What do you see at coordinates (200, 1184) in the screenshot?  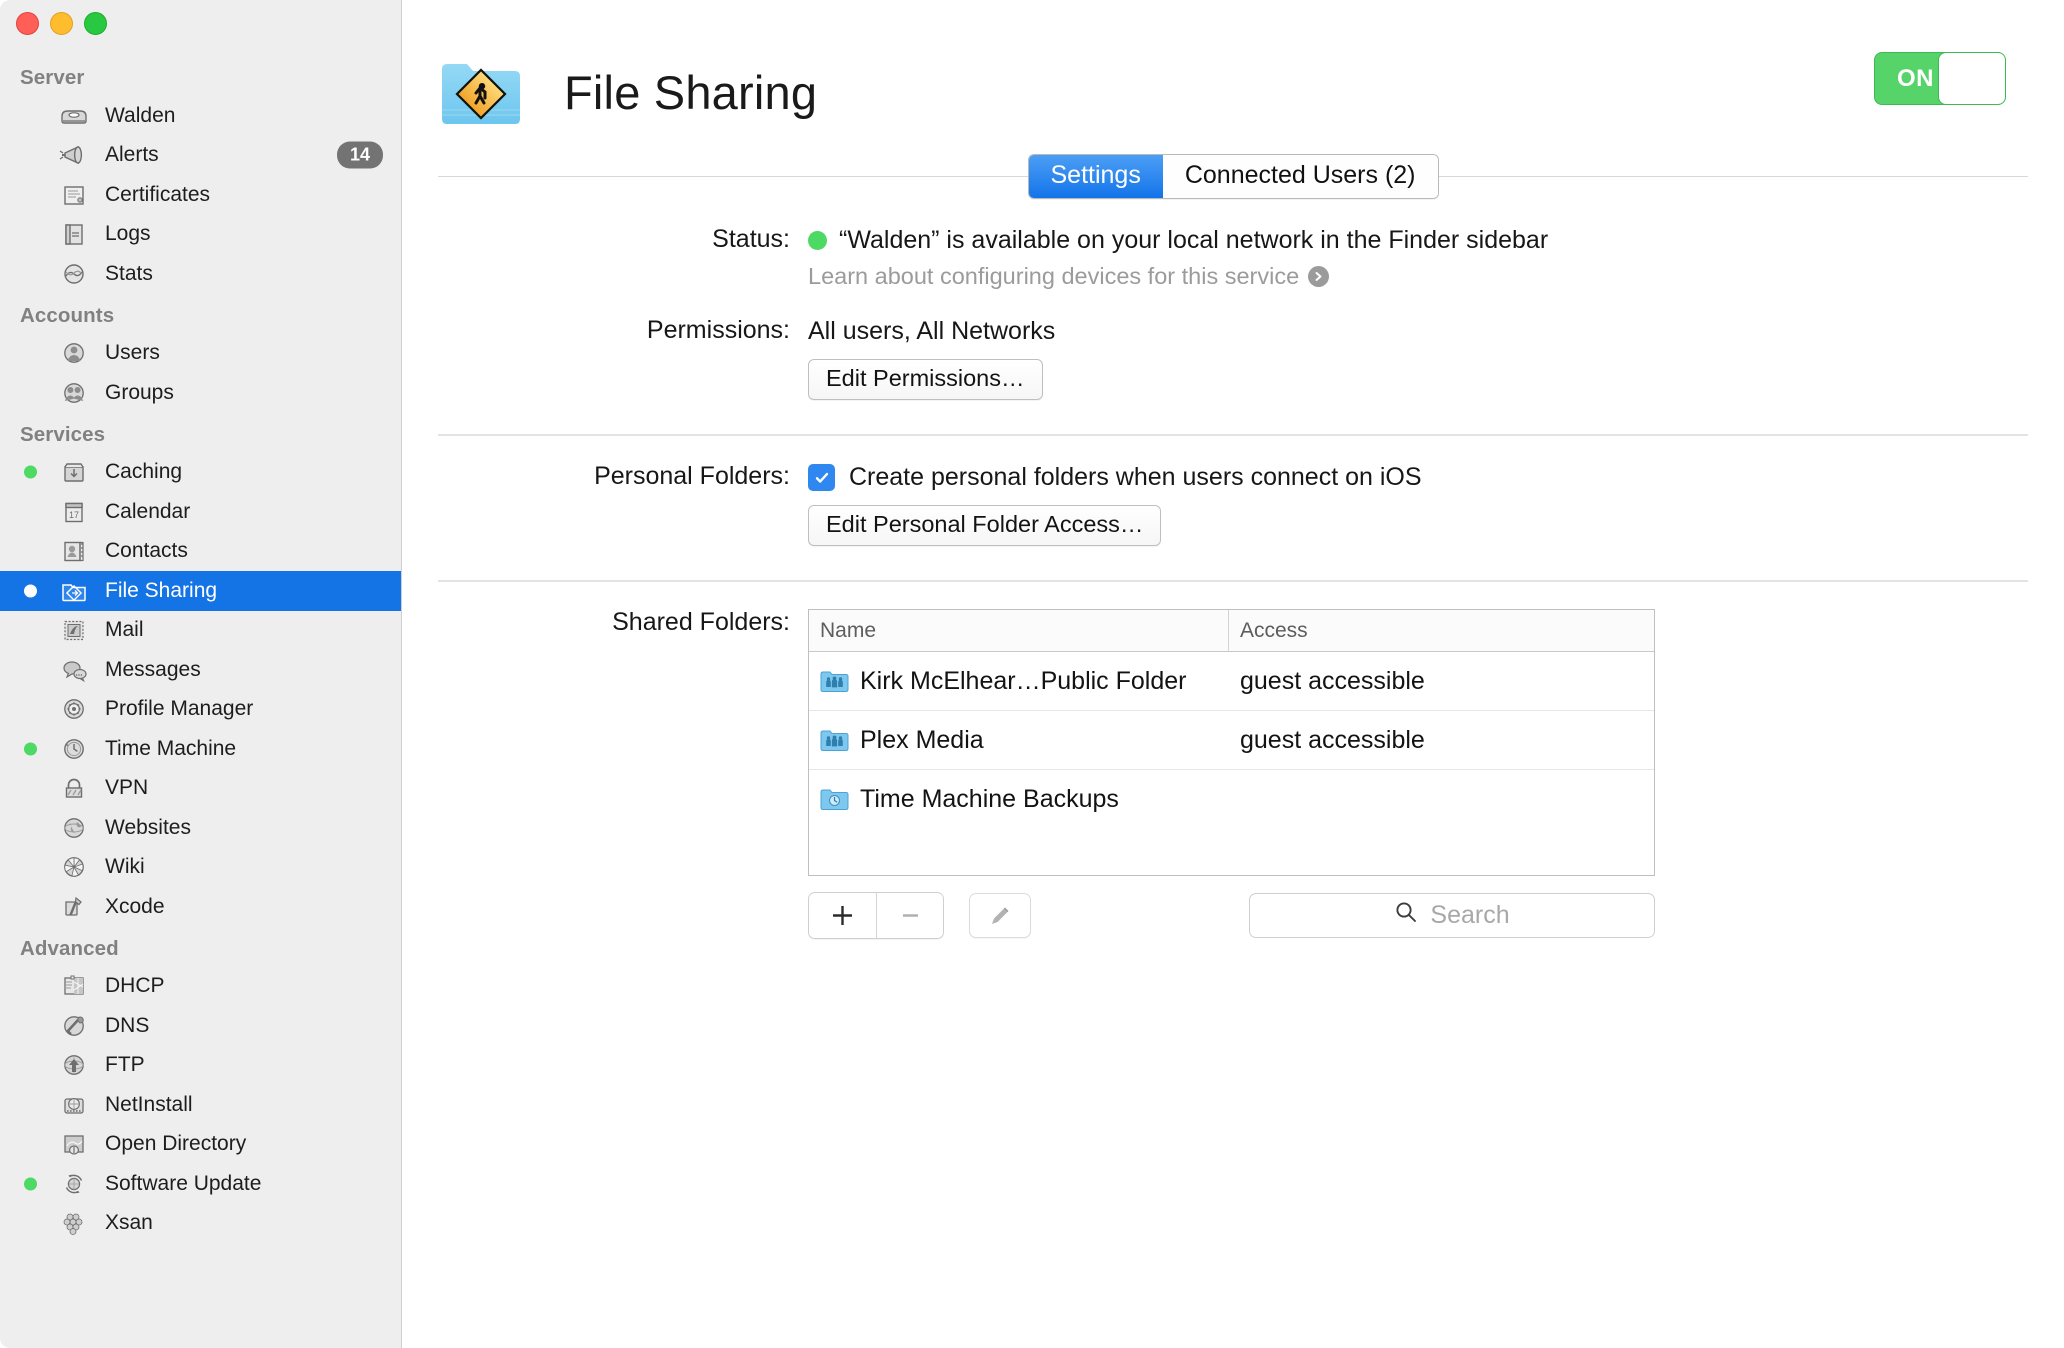 I see `sidebar-item-software-update: Software Update` at bounding box center [200, 1184].